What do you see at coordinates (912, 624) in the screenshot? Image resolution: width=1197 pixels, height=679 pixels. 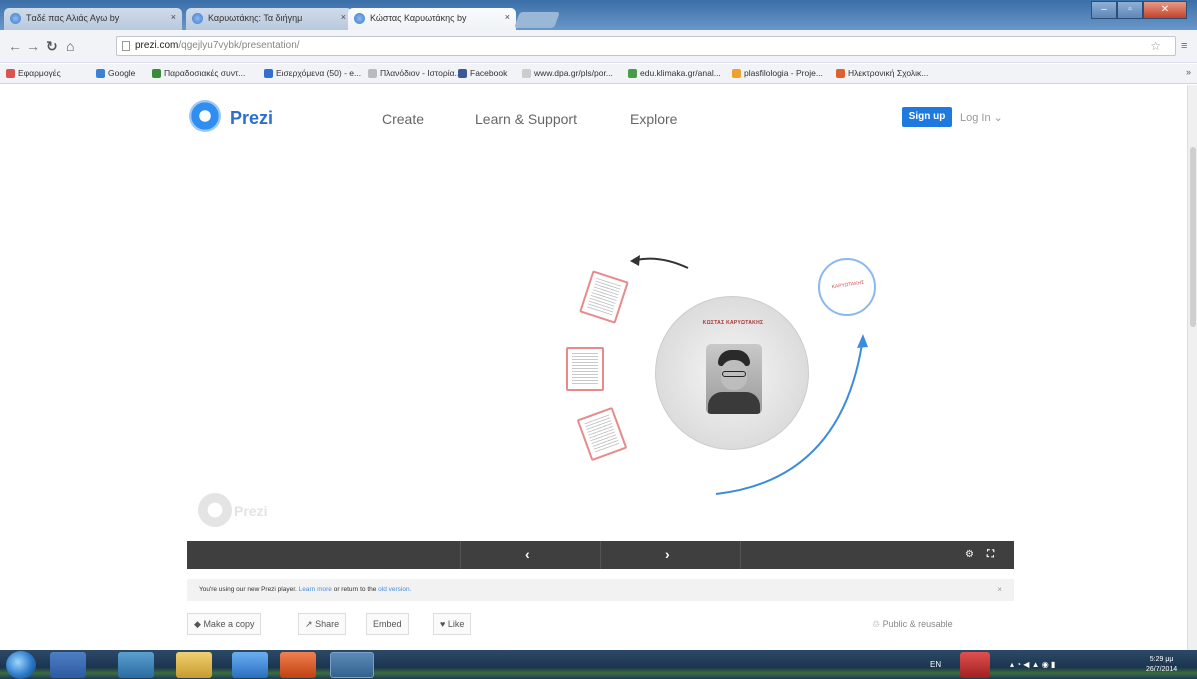 I see `public-reusable-label: ♲ Public & reusable` at bounding box center [912, 624].